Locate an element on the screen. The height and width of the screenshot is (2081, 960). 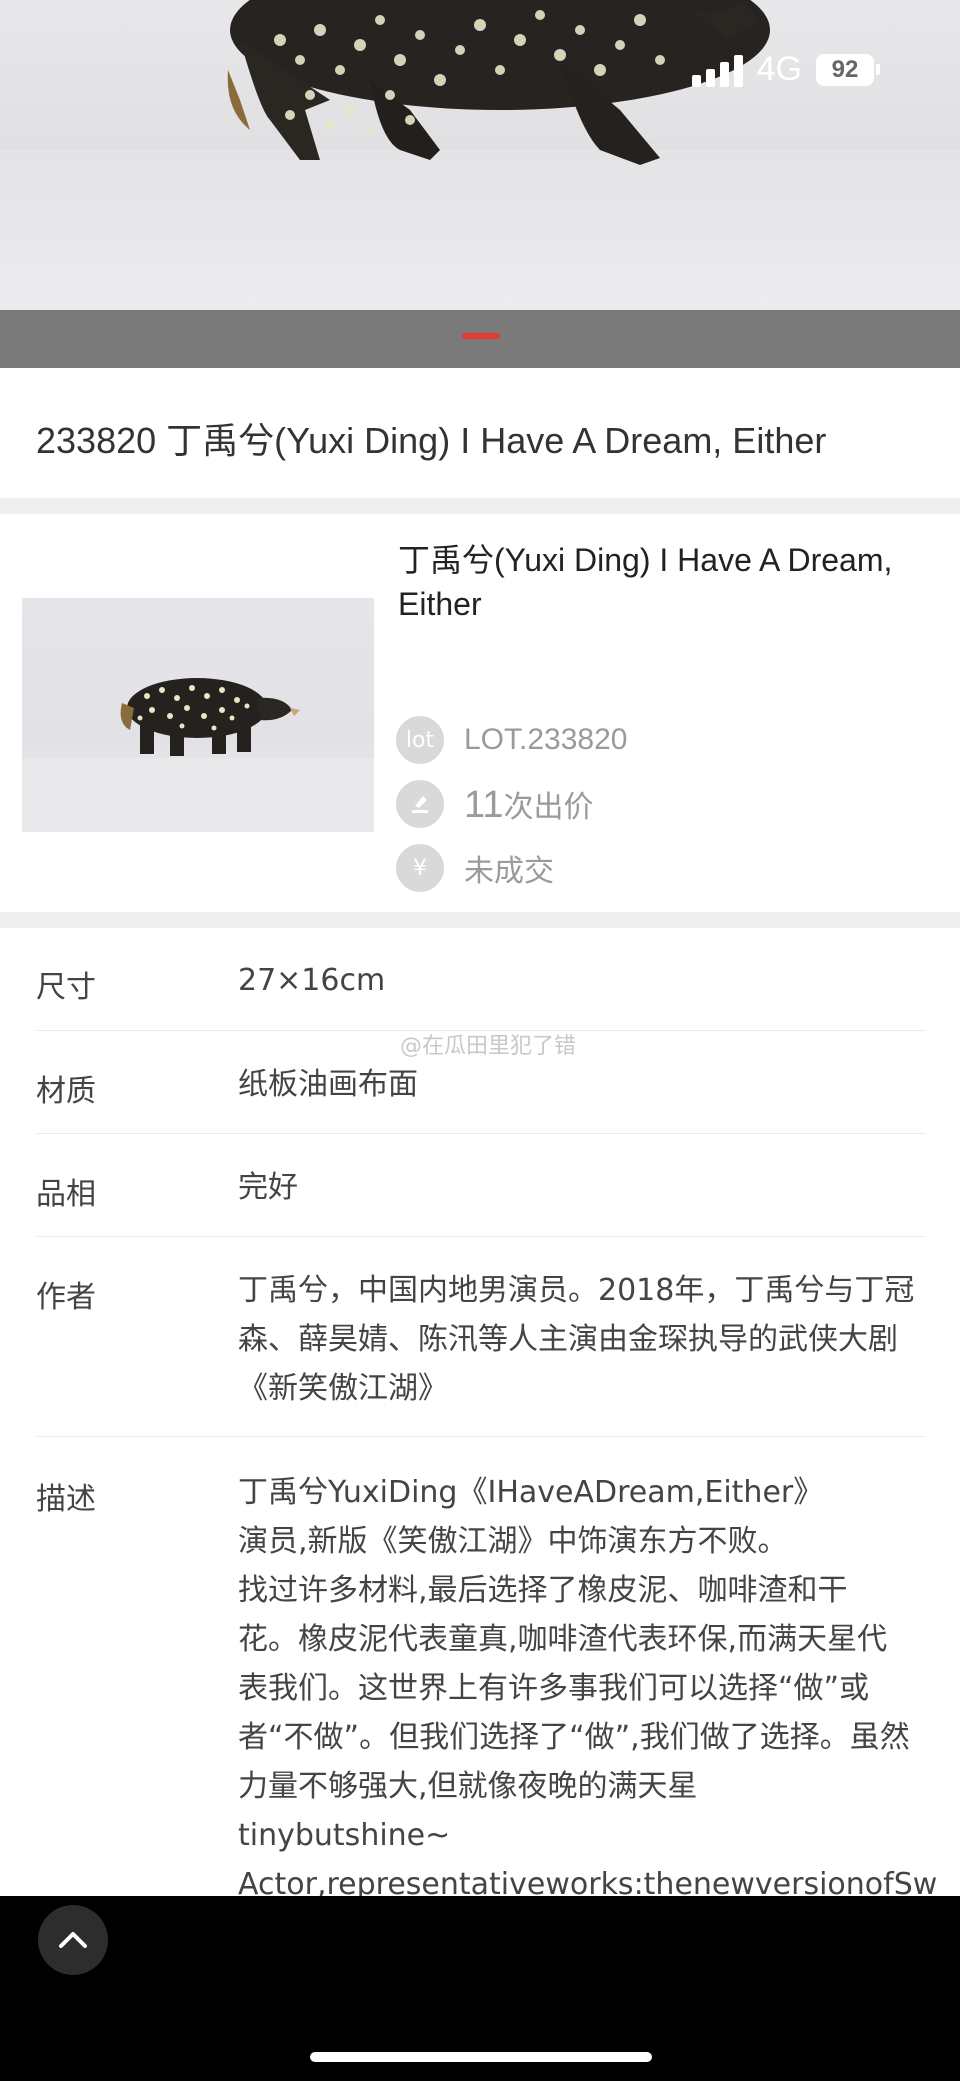
detail-value: 27×16cm is located at coordinates (312, 980).